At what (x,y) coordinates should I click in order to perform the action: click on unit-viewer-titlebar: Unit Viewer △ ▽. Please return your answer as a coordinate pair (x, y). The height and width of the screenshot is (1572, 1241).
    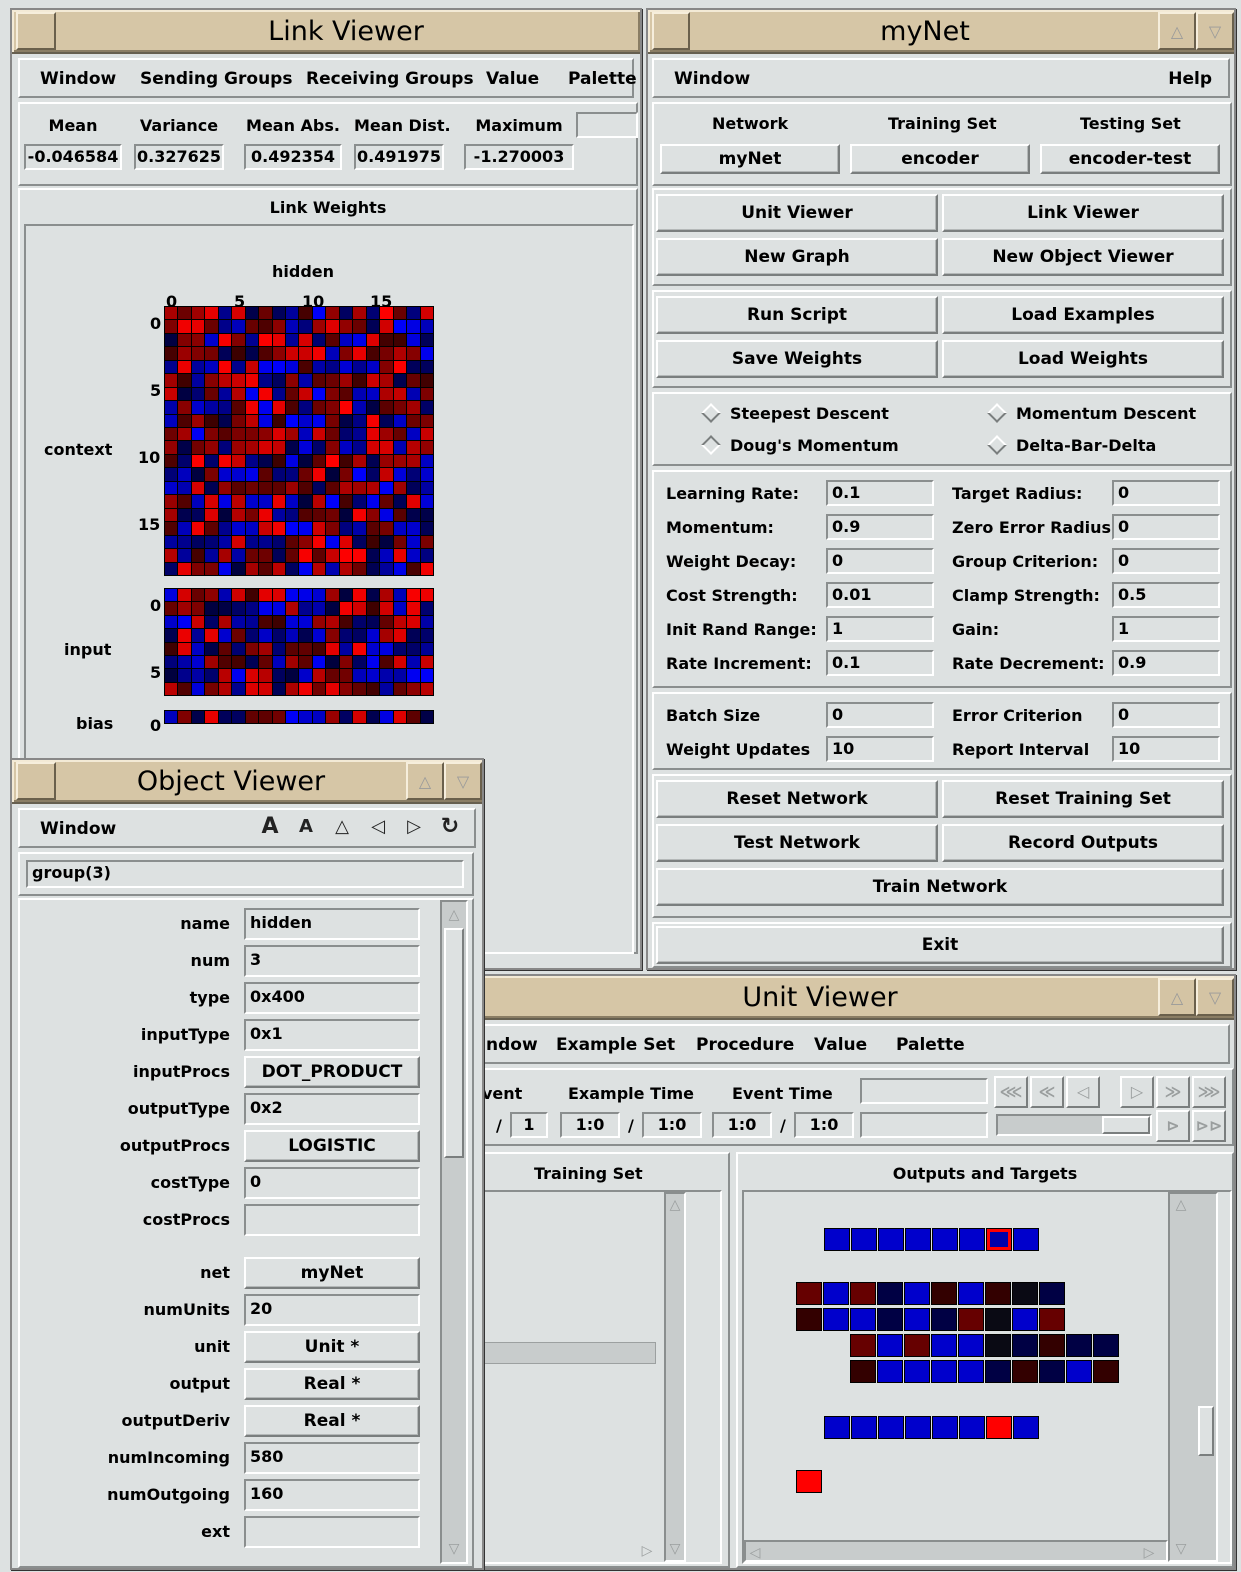
    Looking at the image, I should click on (838, 998).